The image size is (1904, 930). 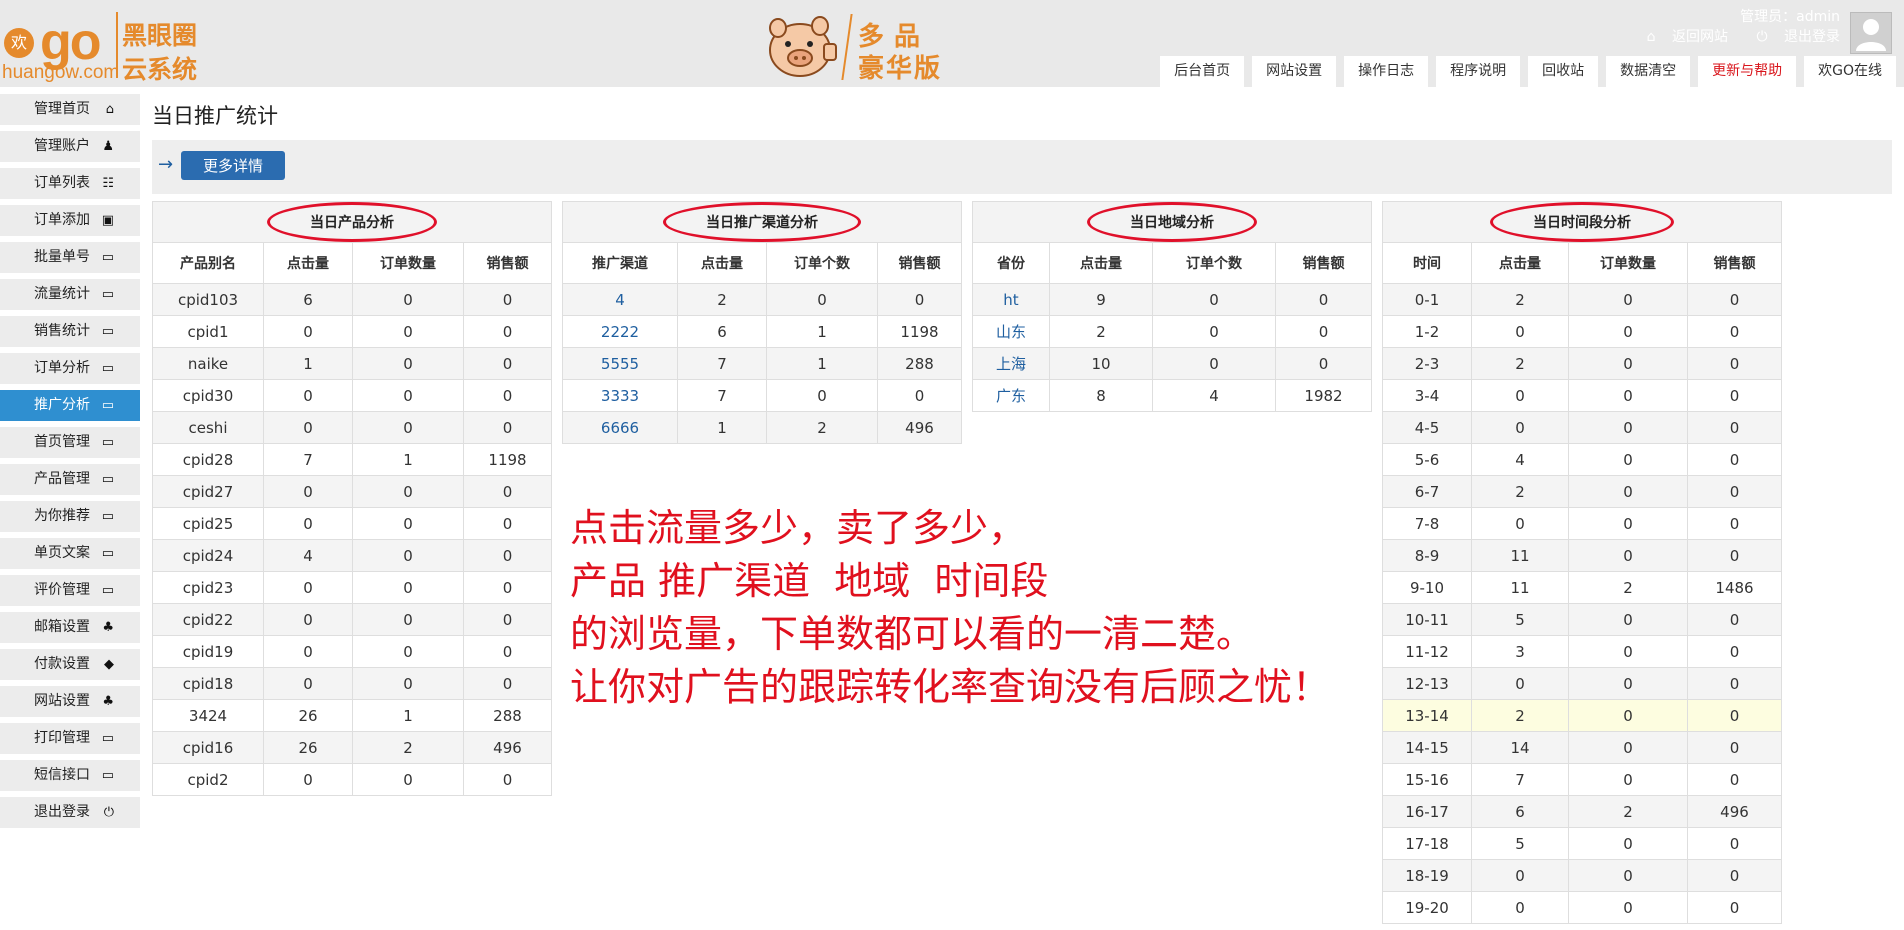 What do you see at coordinates (809, 581) in the screenshot?
I see `annotation-line: 产品 推广渠道 地域 时间段` at bounding box center [809, 581].